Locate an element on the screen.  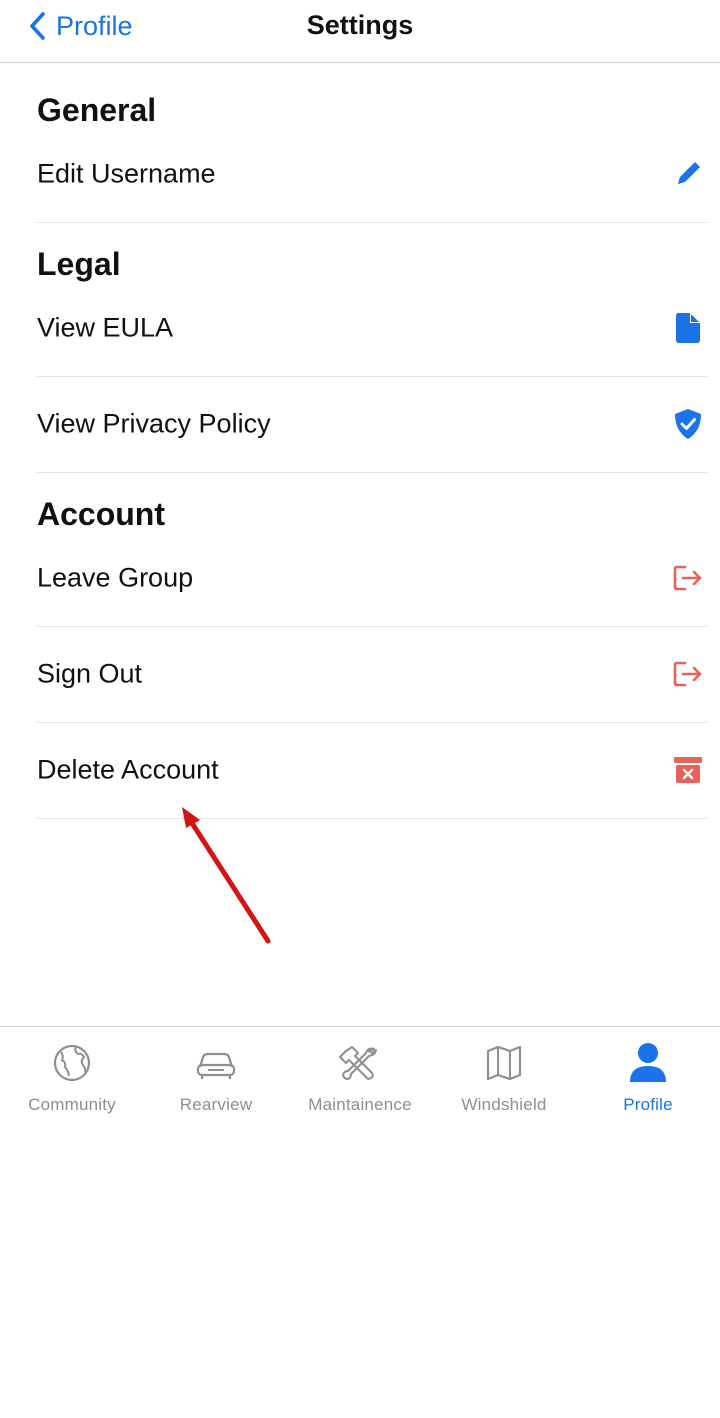
row-label: Leave Group is located at coordinates (115, 577).